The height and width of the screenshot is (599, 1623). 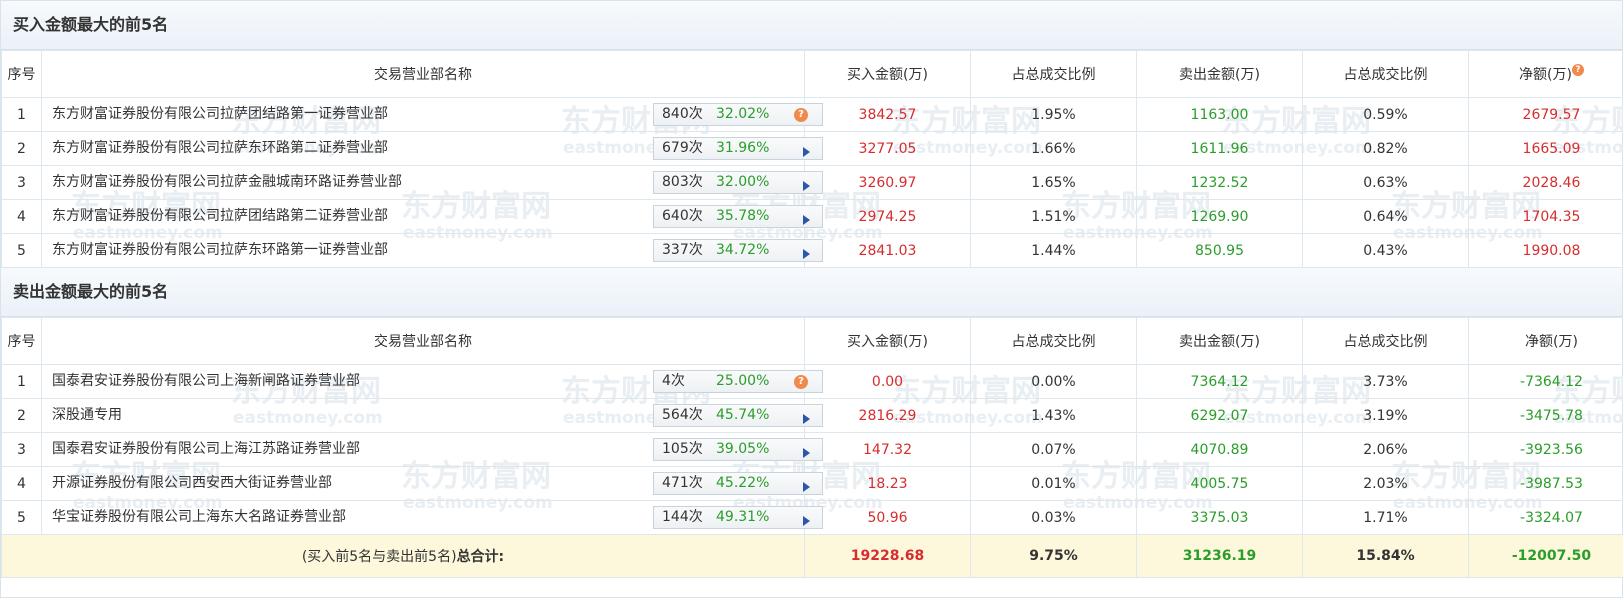 I want to click on count-box: 564次45.74%, so click(x=738, y=415).